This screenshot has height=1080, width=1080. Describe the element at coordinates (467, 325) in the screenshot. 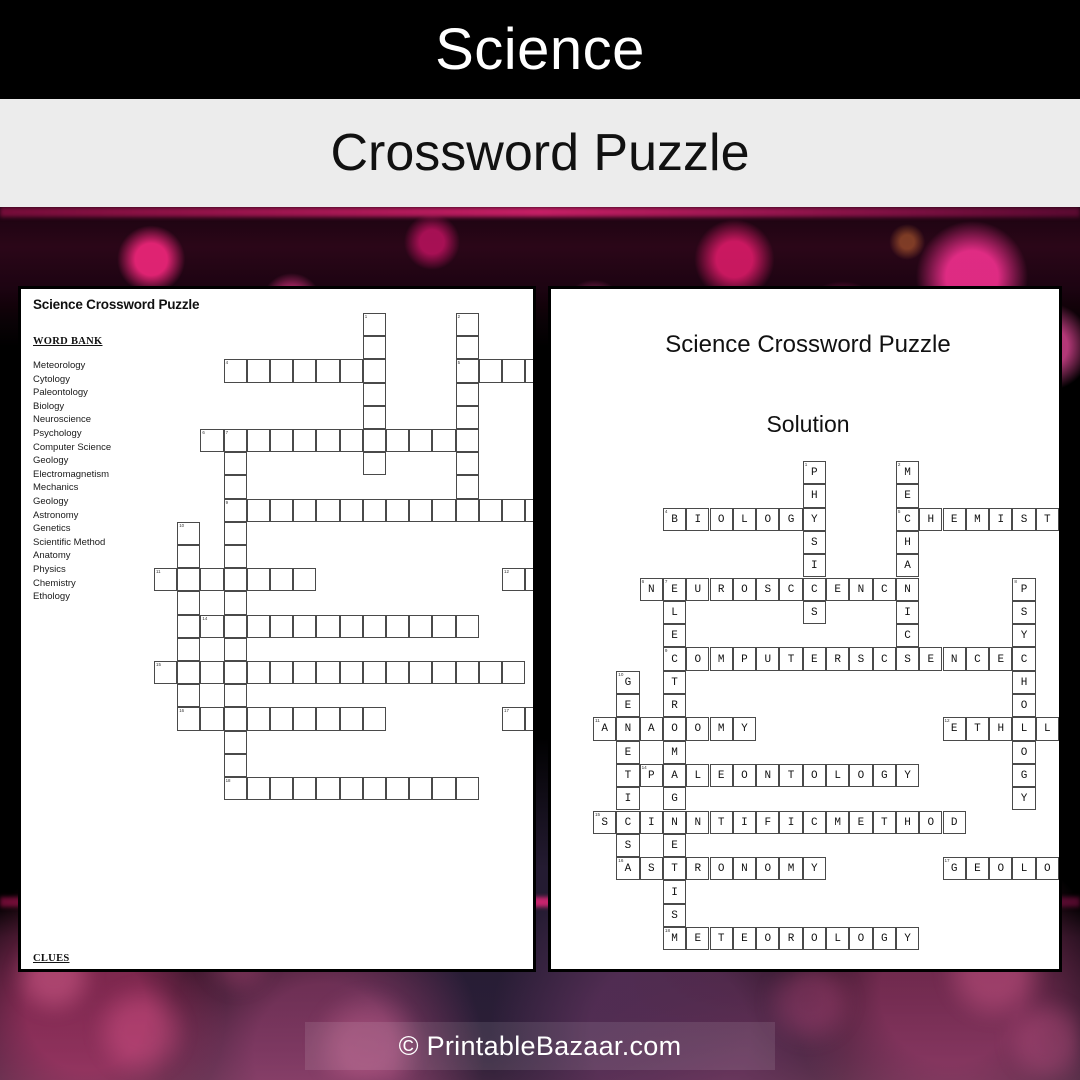

I see `crossword-cell: 2` at that location.